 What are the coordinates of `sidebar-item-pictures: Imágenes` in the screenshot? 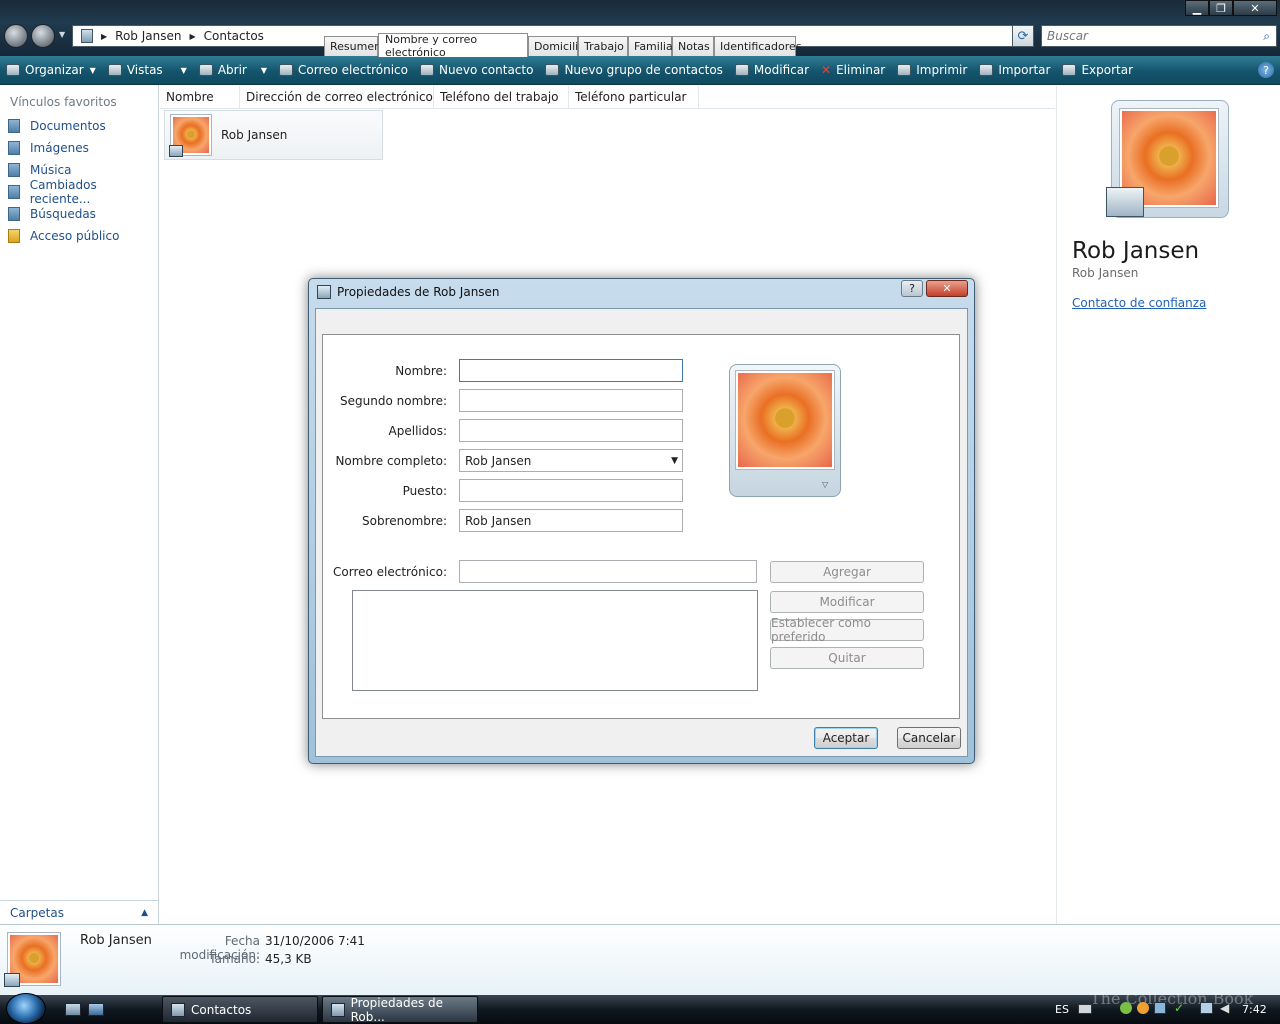 It's located at (79, 148).